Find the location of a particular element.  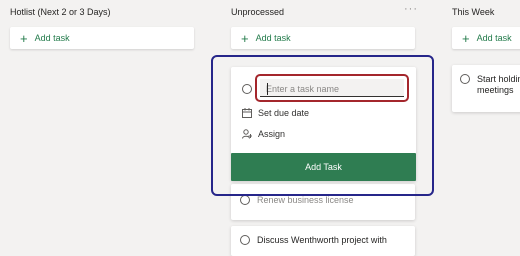

assign-person-icon is located at coordinates (247, 134).